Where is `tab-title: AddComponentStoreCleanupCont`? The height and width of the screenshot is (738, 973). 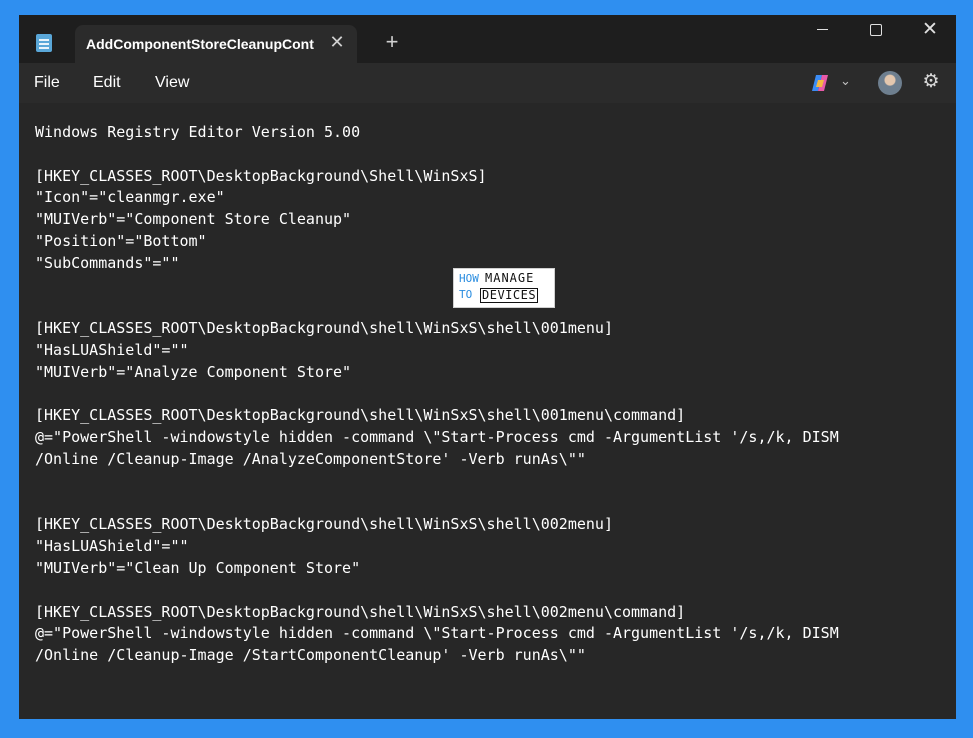
tab-title: AddComponentStoreCleanupCont is located at coordinates (200, 44).